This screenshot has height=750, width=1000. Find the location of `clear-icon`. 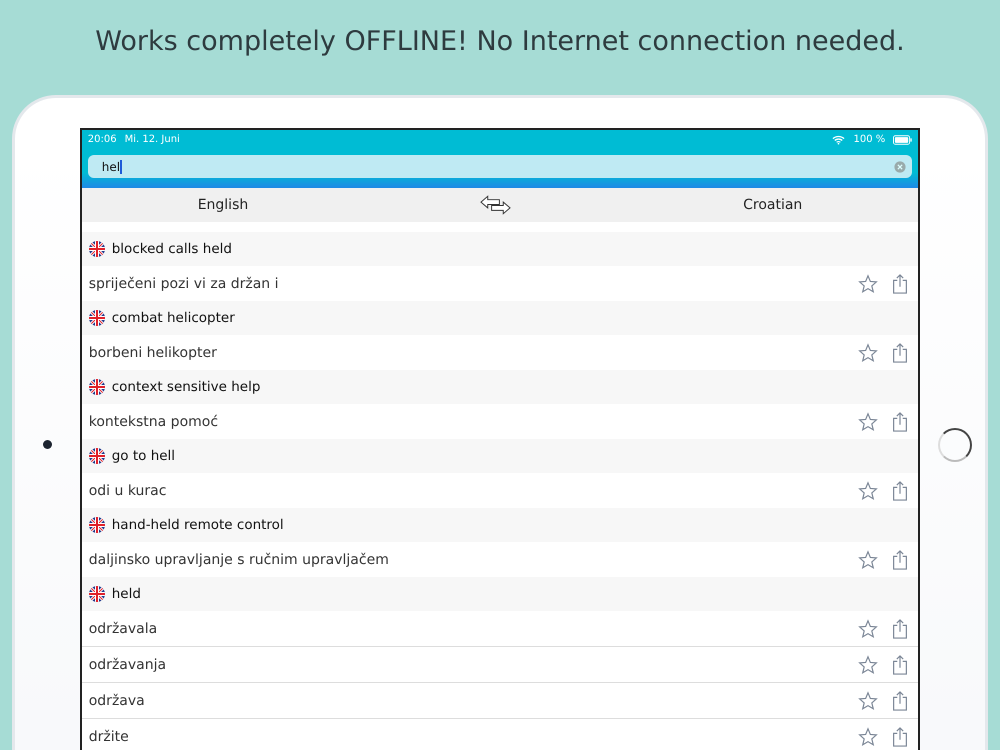

clear-icon is located at coordinates (900, 166).